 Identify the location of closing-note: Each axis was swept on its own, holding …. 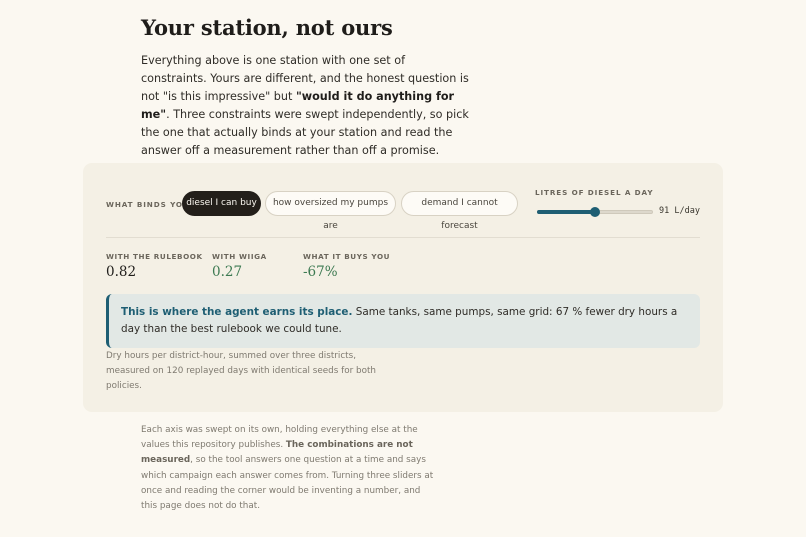
(288, 468).